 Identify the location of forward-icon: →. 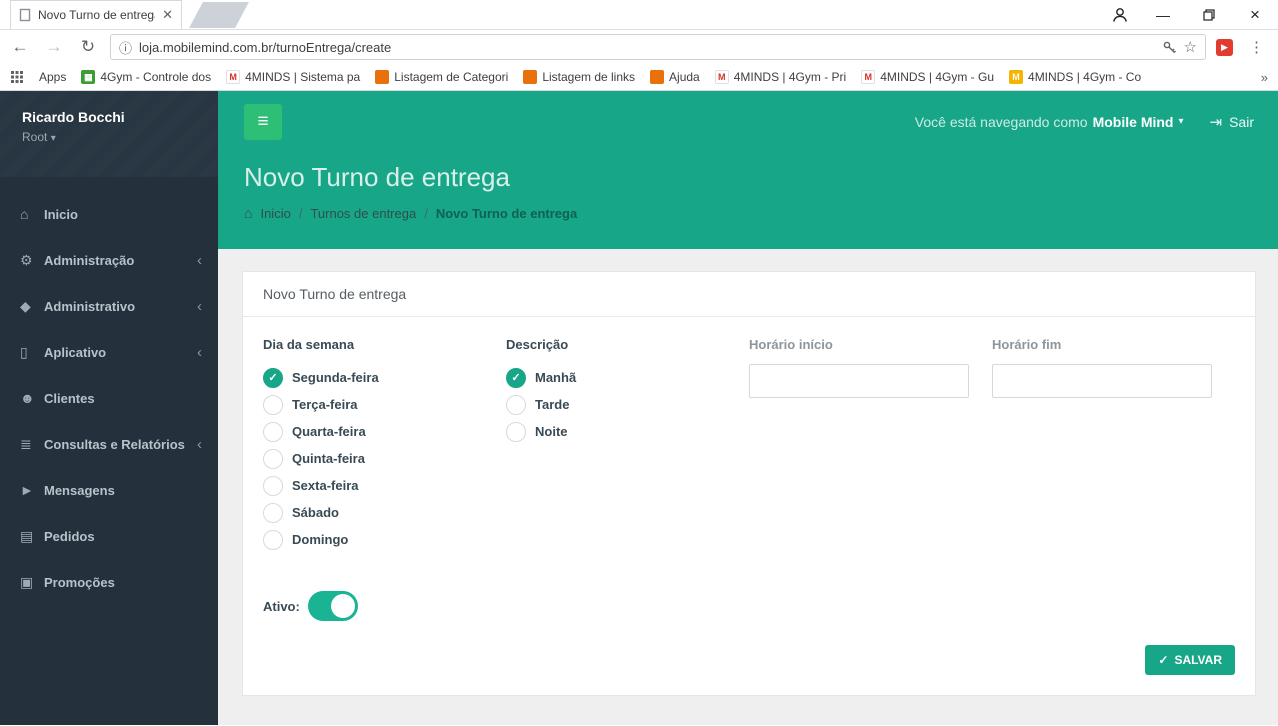
(54, 47).